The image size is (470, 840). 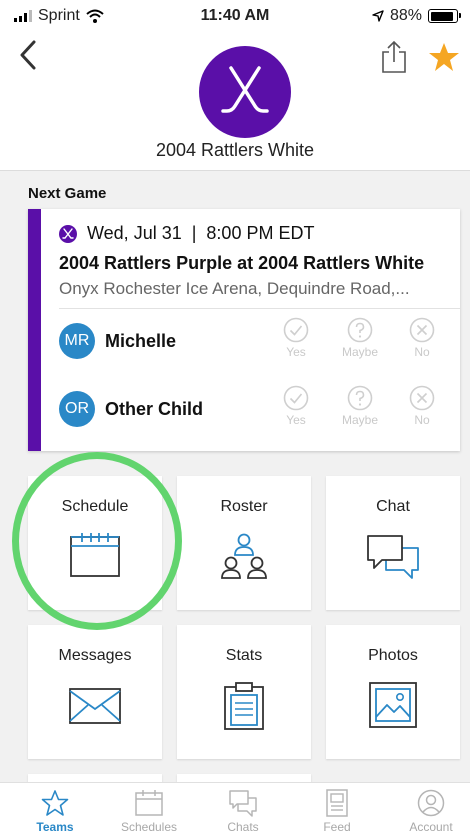 I want to click on tab-bar: Teams Schedules Chats Feed Account, so click(x=235, y=811).